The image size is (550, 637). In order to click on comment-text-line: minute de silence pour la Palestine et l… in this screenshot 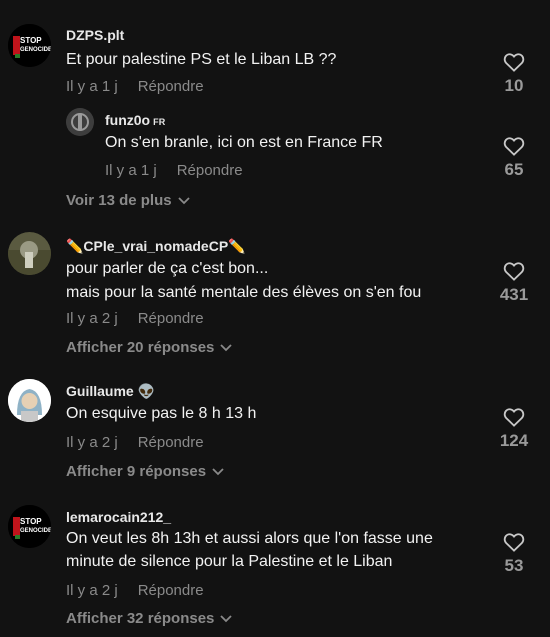, I will do `click(229, 561)`.